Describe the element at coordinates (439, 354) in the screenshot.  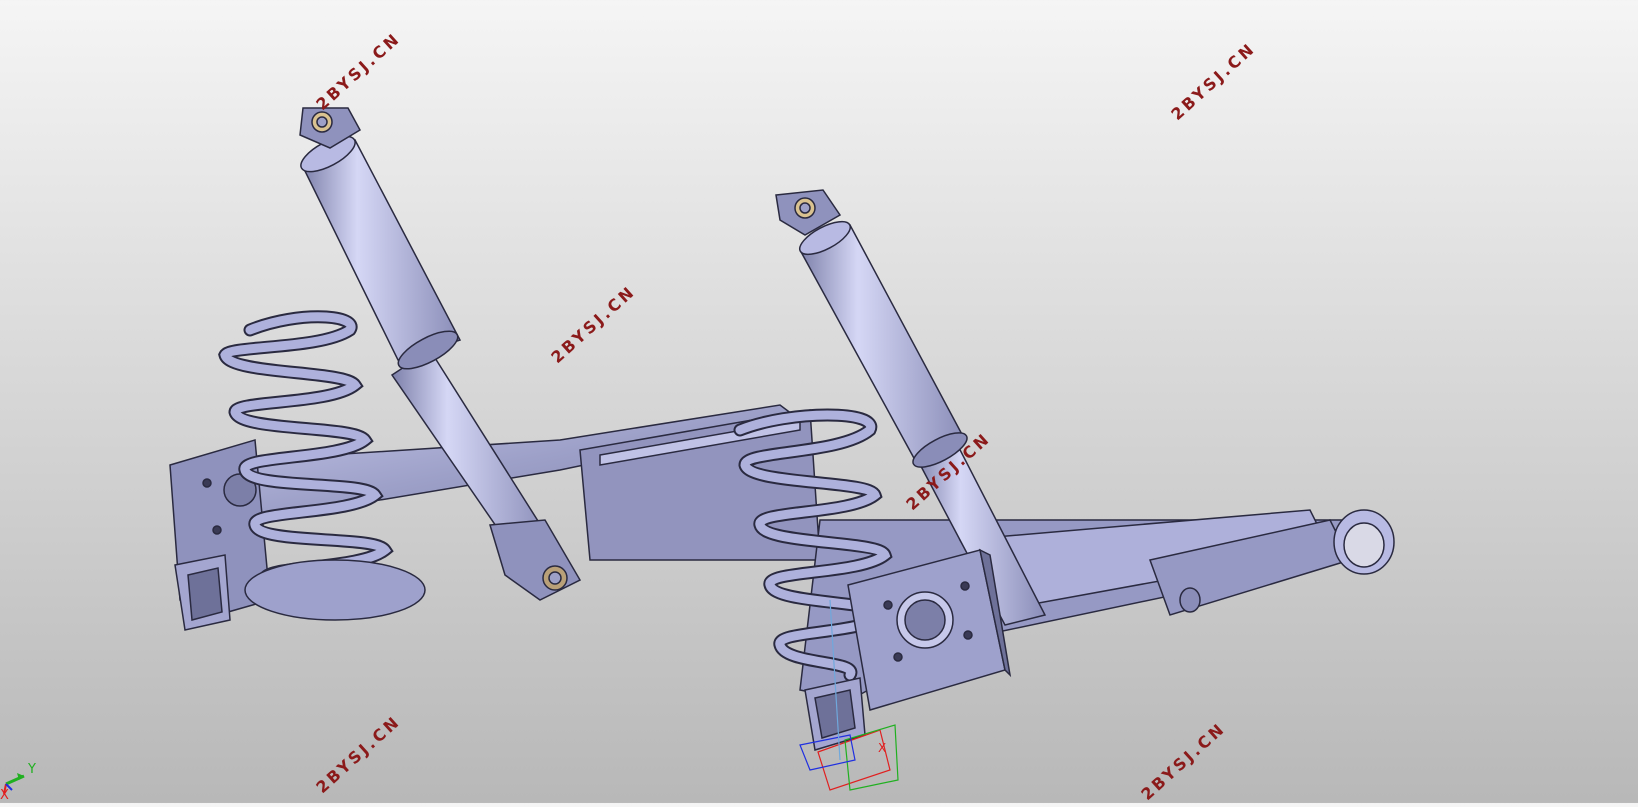
I see `left-shock-absorber` at that location.